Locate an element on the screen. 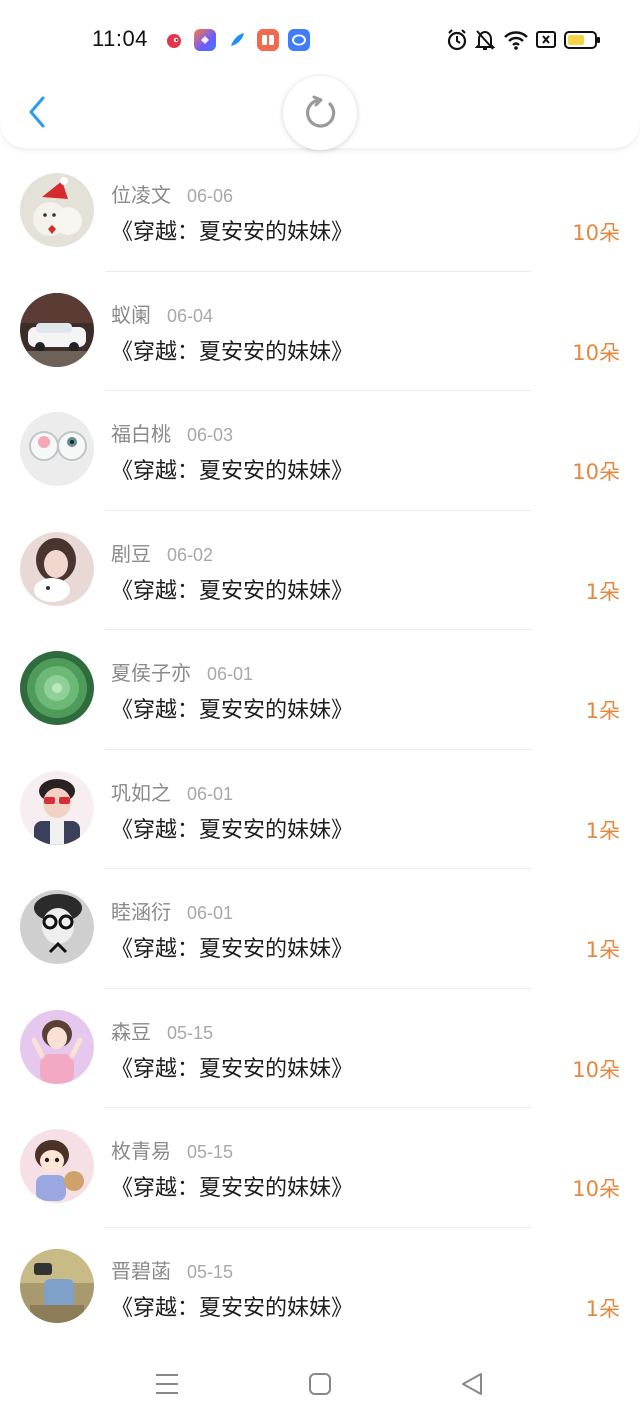 The image size is (640, 1422). list-item: 夏侯子亦 06-01 《穿越：夏安安的妹妹》 1朵 is located at coordinates (320, 690).